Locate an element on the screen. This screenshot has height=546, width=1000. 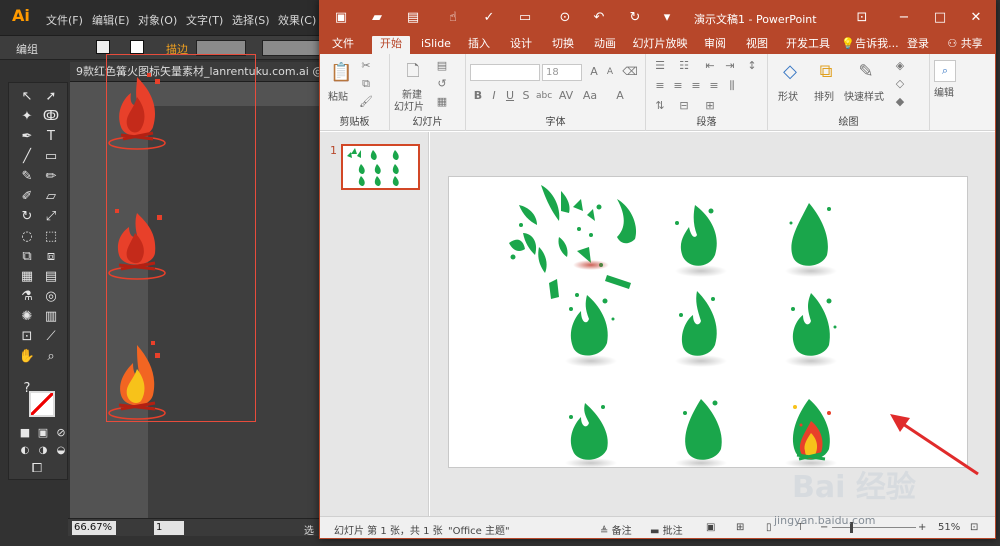
arrange-icon: ⧉ is located at coordinates (826, 72).